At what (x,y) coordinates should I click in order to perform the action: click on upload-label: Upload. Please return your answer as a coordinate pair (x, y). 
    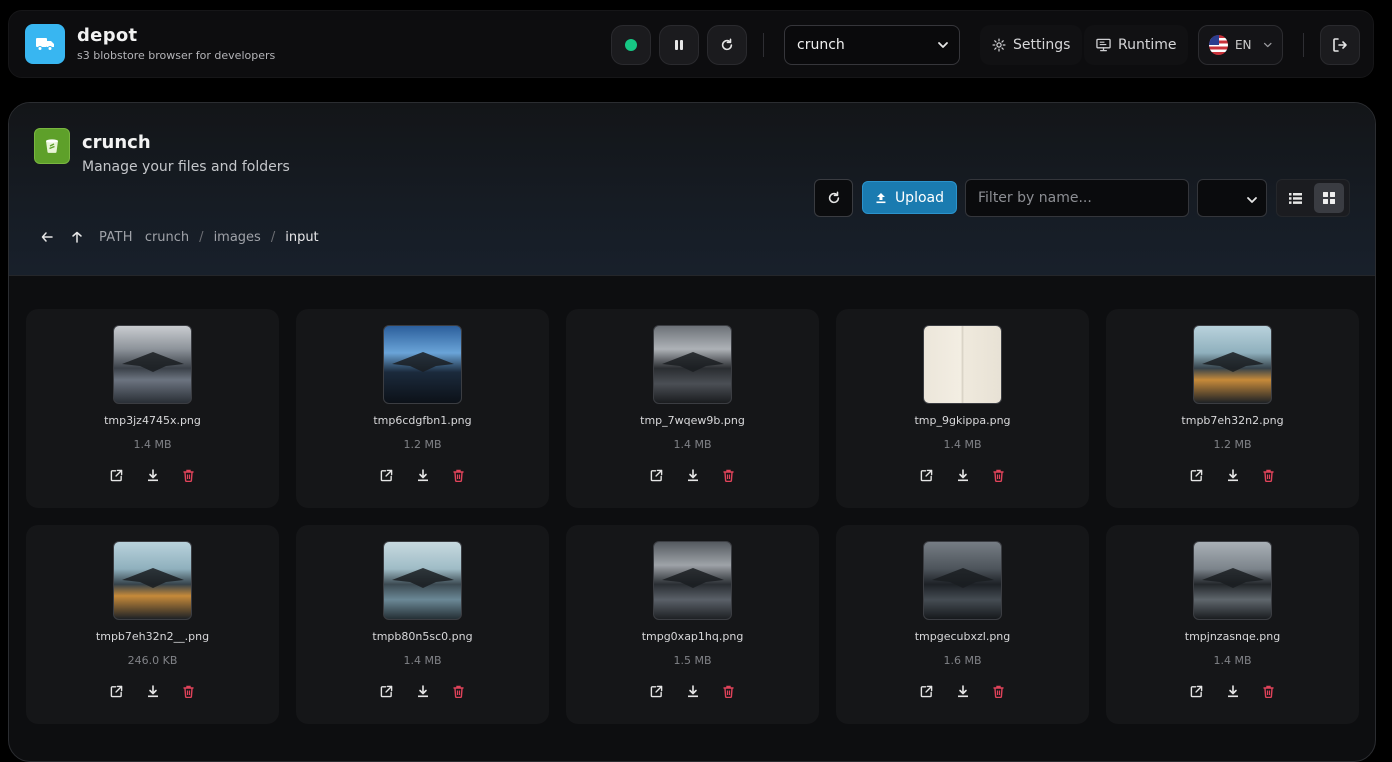
    Looking at the image, I should click on (919, 197).